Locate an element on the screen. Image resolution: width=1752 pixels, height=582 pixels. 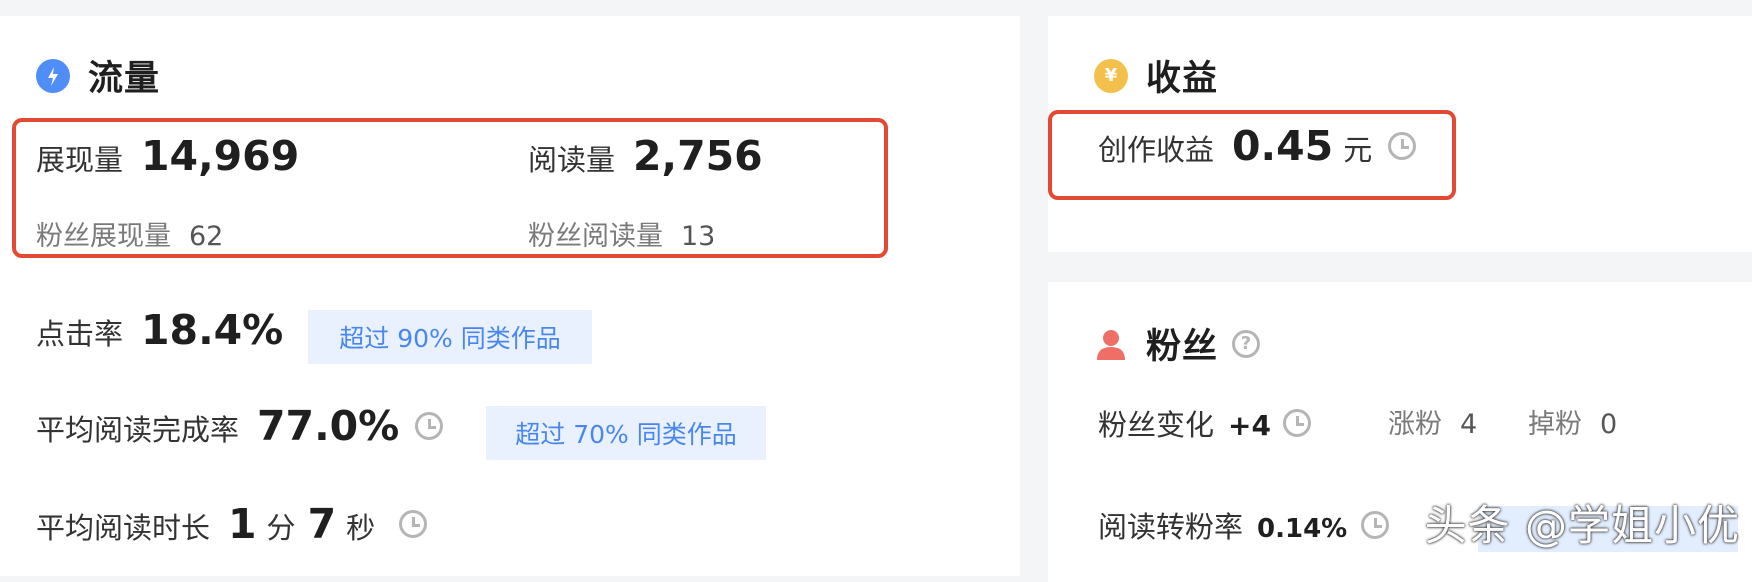
completion-stat: 平均阅读完成率 77.0% is located at coordinates (240, 426).